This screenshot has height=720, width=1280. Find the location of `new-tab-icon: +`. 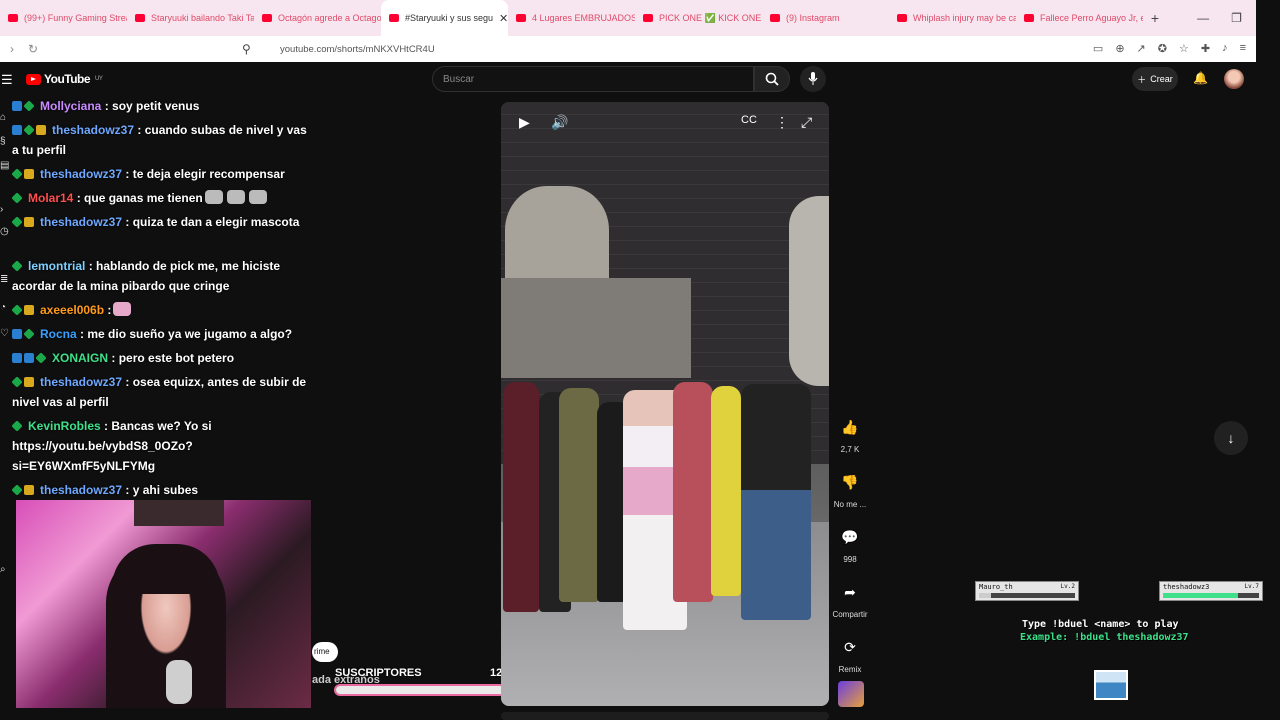

new-tab-icon: + is located at coordinates (1155, 18).